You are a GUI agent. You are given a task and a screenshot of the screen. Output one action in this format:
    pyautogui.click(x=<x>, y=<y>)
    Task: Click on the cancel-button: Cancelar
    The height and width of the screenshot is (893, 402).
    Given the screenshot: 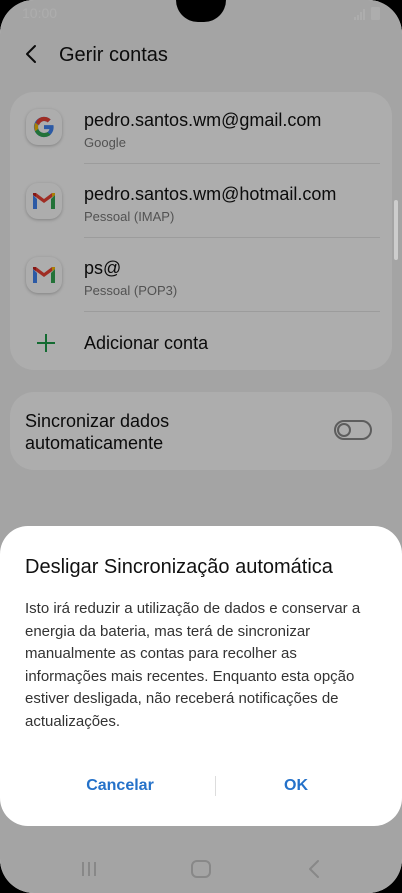 What is the action you would take?
    pyautogui.click(x=120, y=786)
    